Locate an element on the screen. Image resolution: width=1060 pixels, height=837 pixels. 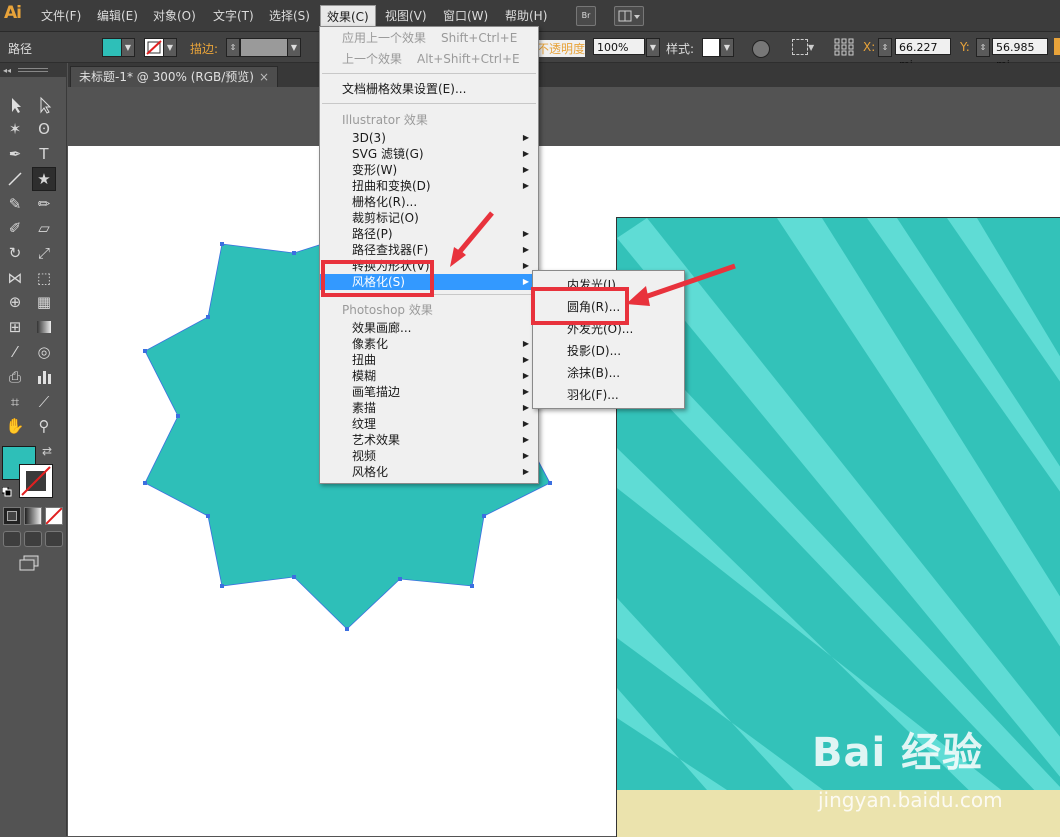
menu-file: 文件(F) is located at coordinates (61, 15).